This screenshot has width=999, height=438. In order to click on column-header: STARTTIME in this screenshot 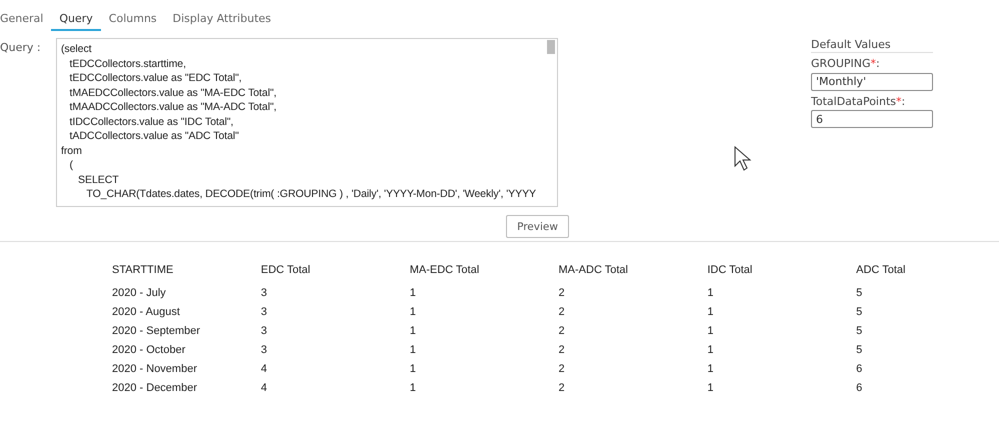, I will do `click(142, 271)`.